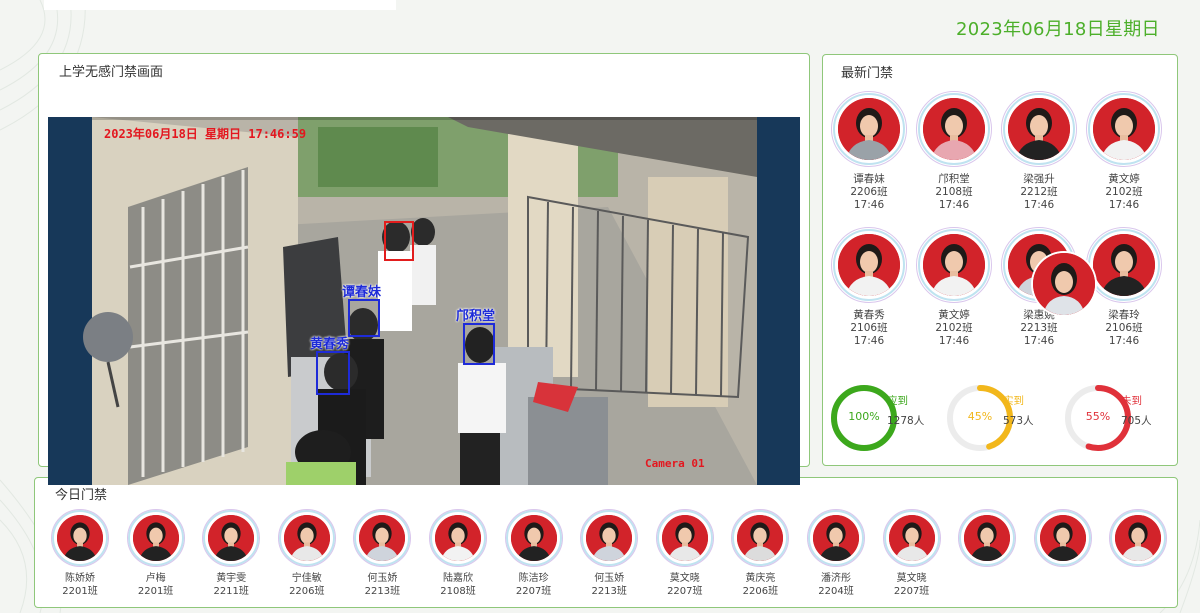 The width and height of the screenshot is (1200, 613). Describe the element at coordinates (869, 287) in the screenshot. I see `latest-person-card: 黄春秀 2106班 17:46` at that location.